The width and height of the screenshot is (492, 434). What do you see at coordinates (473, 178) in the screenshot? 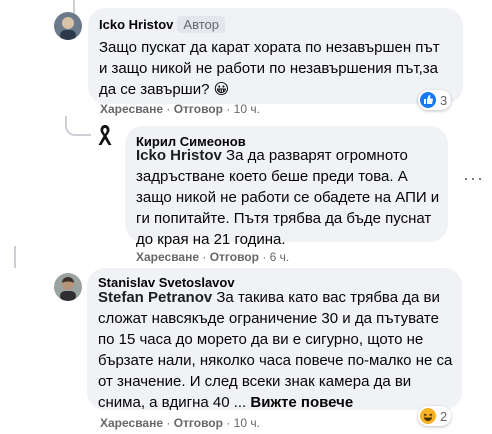
I see `more-options-icon: ···` at bounding box center [473, 178].